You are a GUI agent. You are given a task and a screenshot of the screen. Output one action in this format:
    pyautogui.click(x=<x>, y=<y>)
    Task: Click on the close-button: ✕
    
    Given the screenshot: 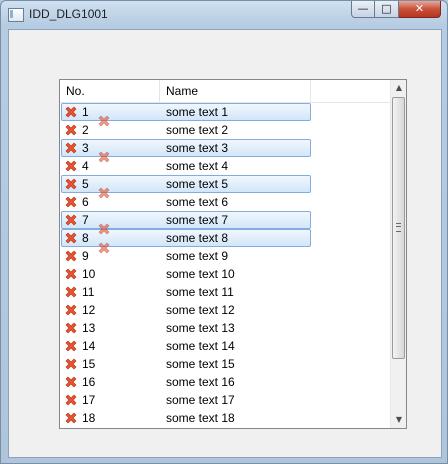 What is the action you would take?
    pyautogui.click(x=420, y=9)
    